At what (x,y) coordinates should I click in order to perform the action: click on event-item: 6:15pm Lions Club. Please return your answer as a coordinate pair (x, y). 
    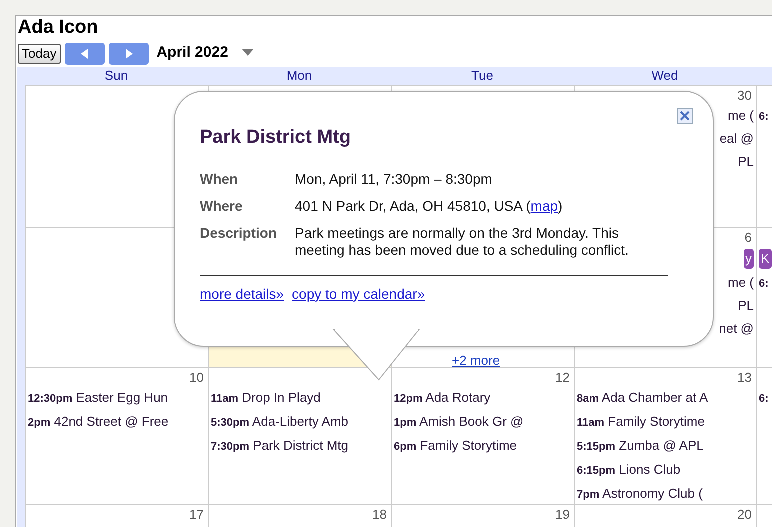
    Looking at the image, I should click on (665, 470).